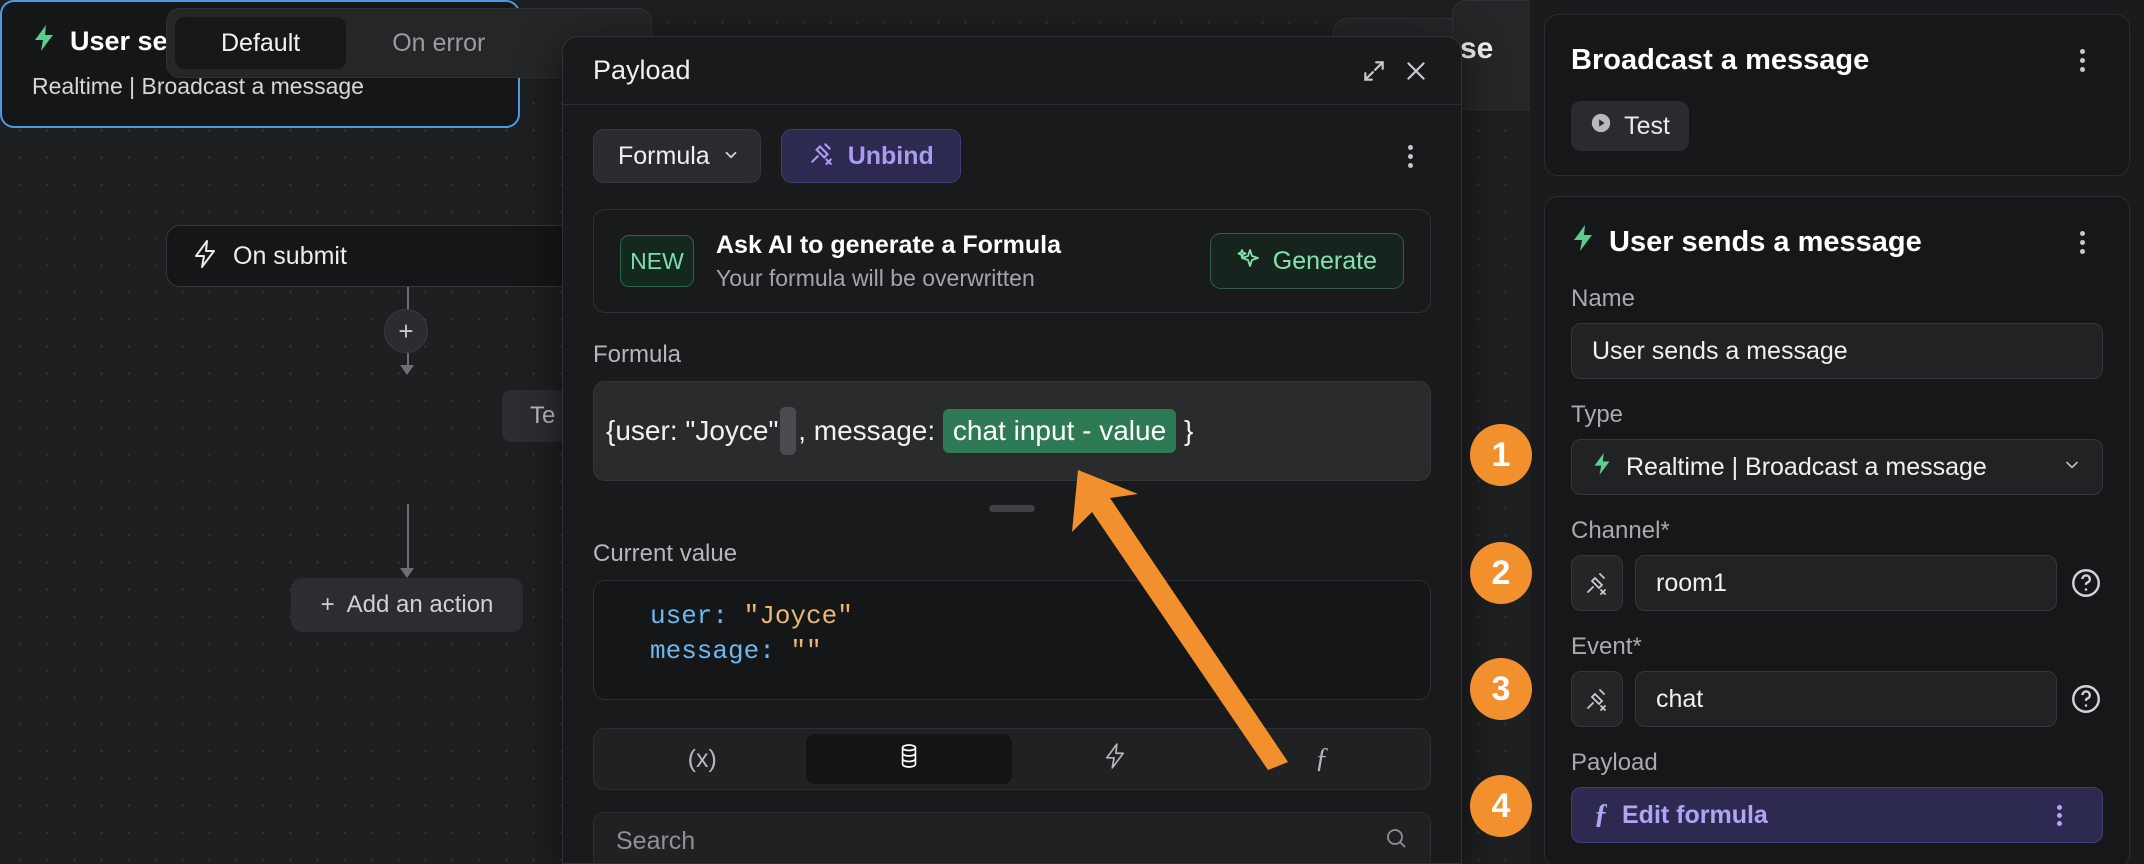 This screenshot has height=864, width=2144. What do you see at coordinates (1059, 431) in the screenshot?
I see `formula-binding-token: chat input - value` at bounding box center [1059, 431].